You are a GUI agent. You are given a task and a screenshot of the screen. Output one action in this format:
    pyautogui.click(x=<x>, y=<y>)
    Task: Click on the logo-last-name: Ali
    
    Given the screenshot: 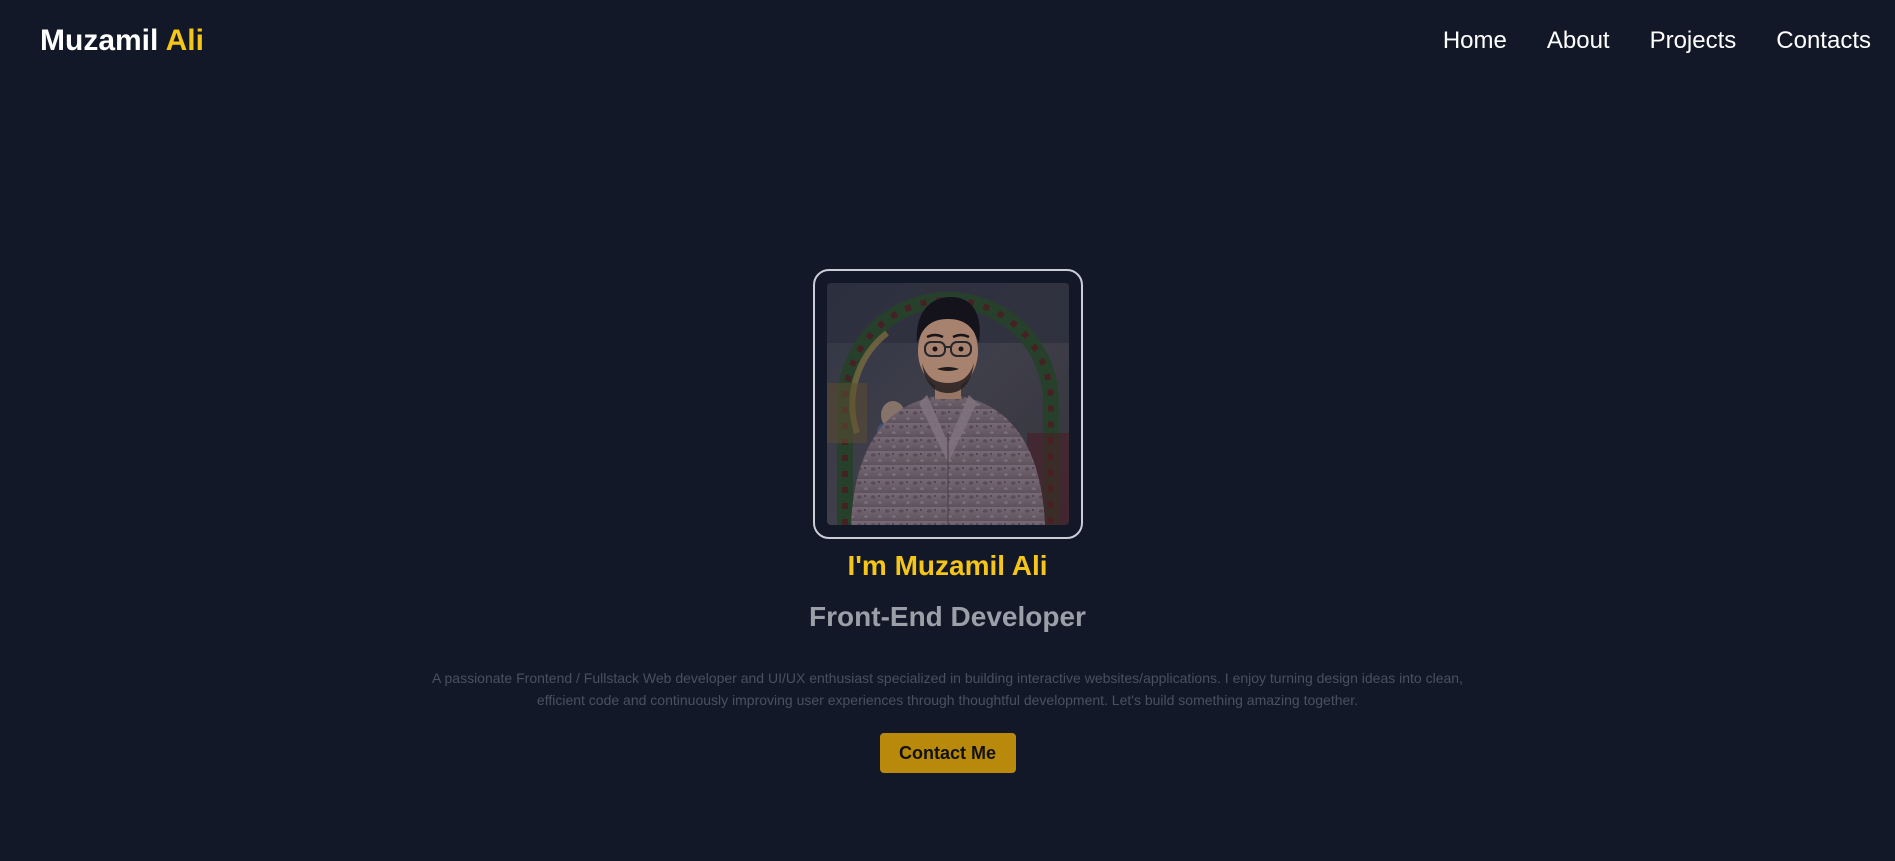 What is the action you would take?
    pyautogui.click(x=184, y=40)
    